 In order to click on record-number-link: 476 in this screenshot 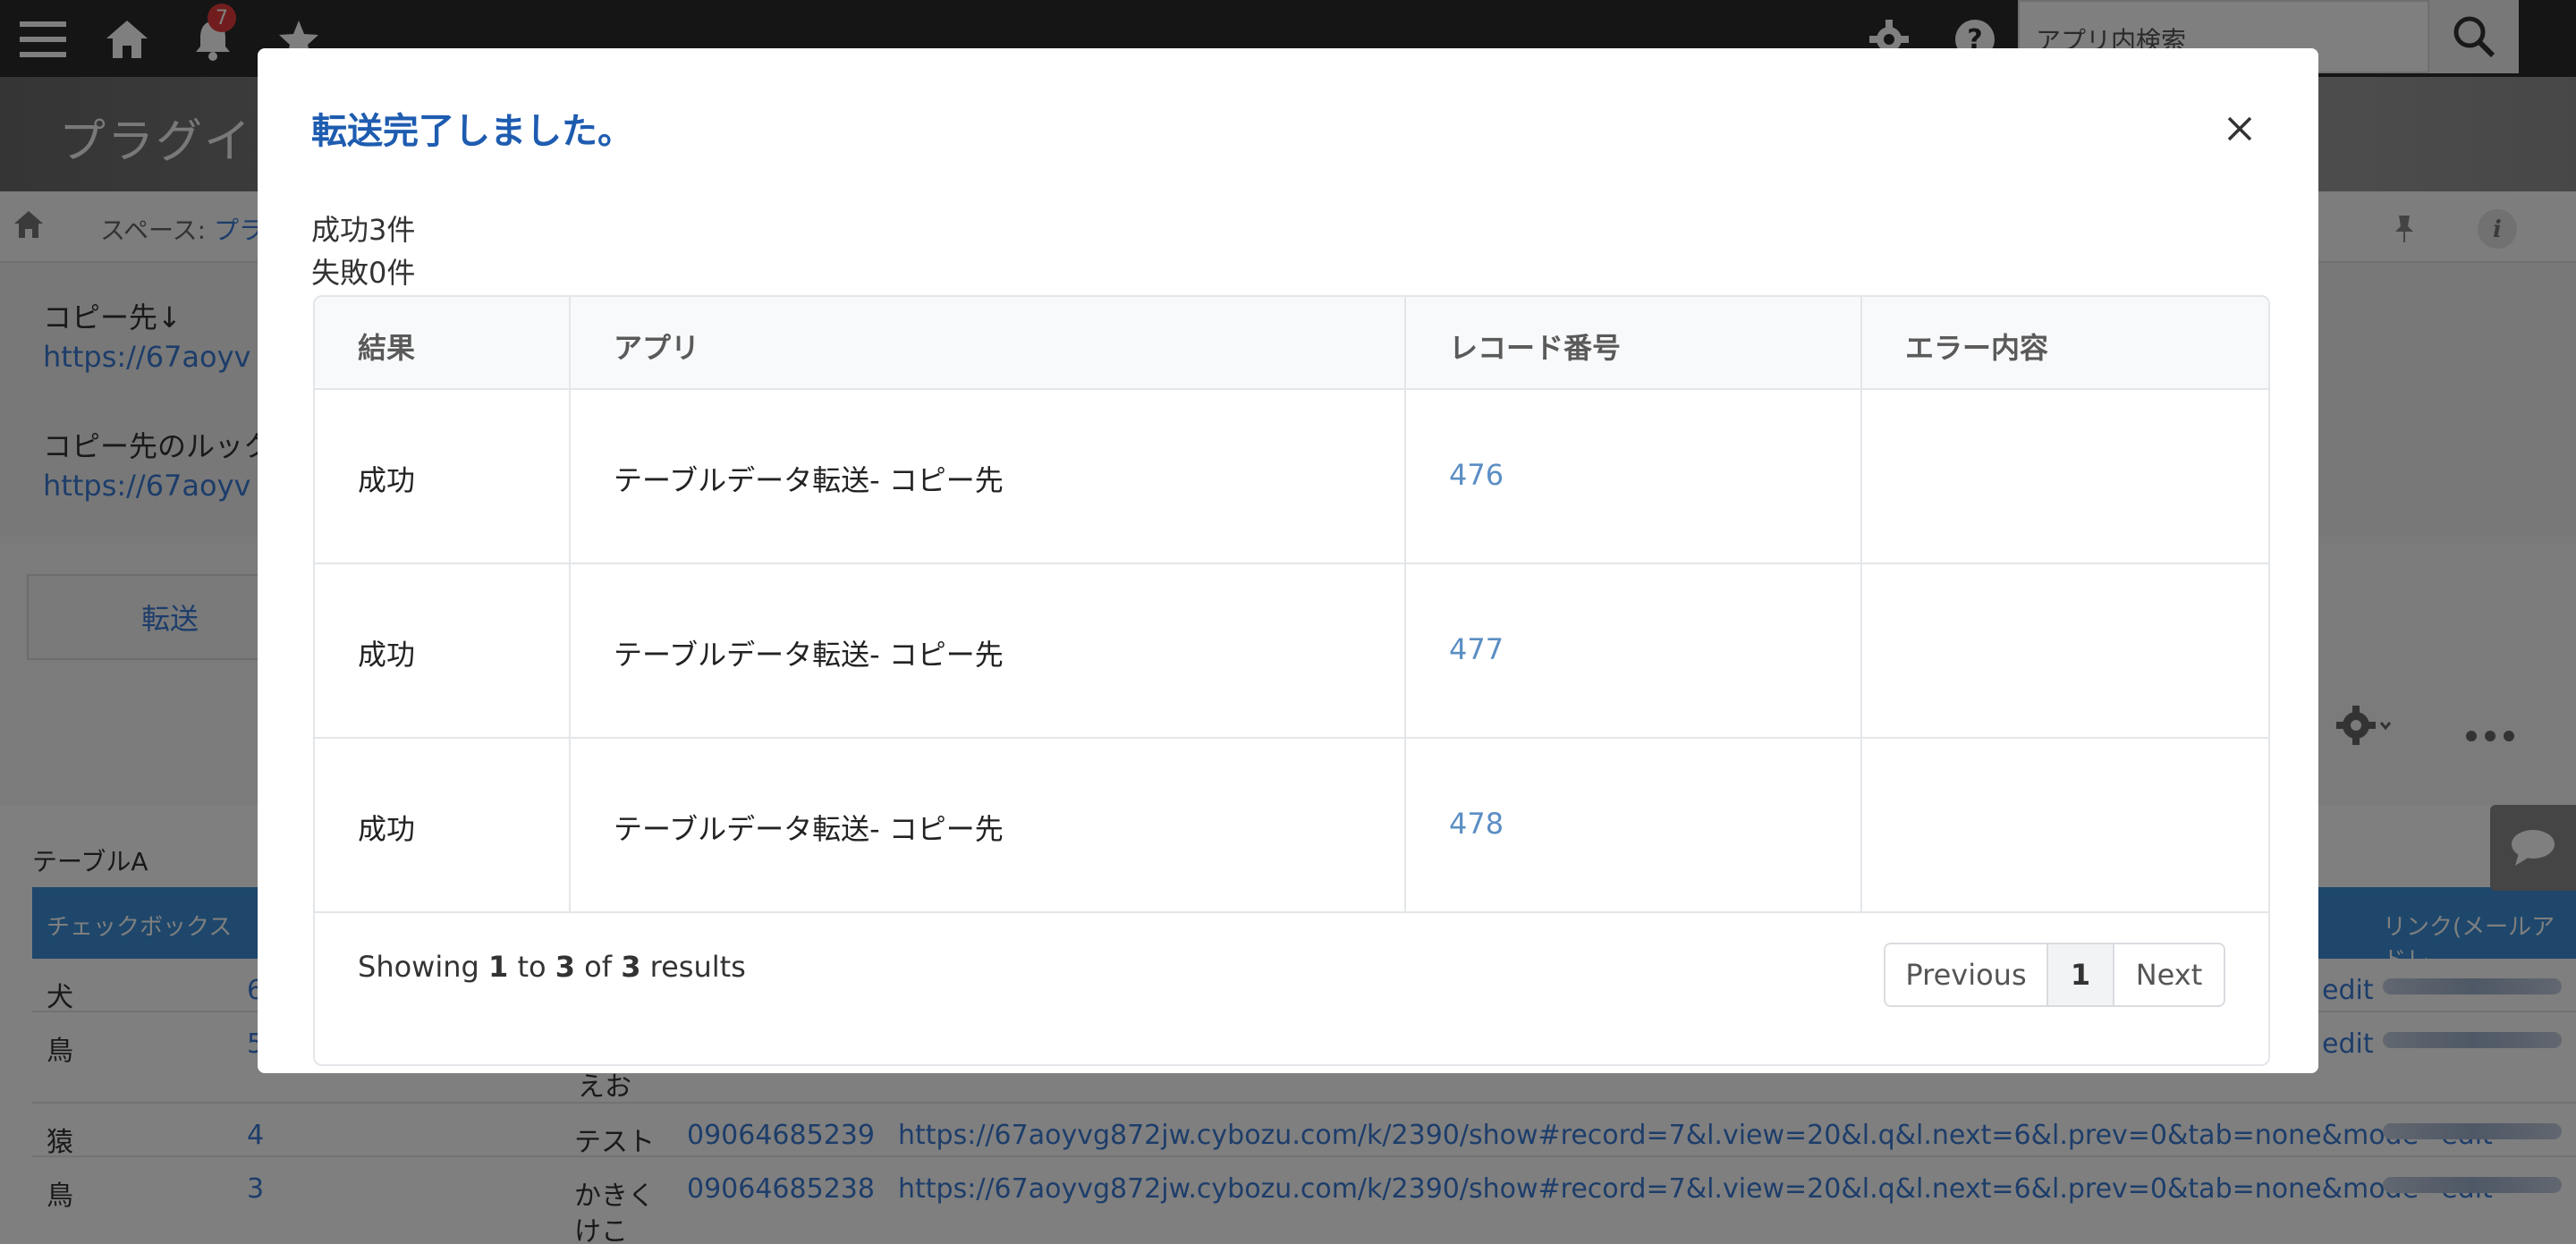, I will do `click(1476, 475)`.